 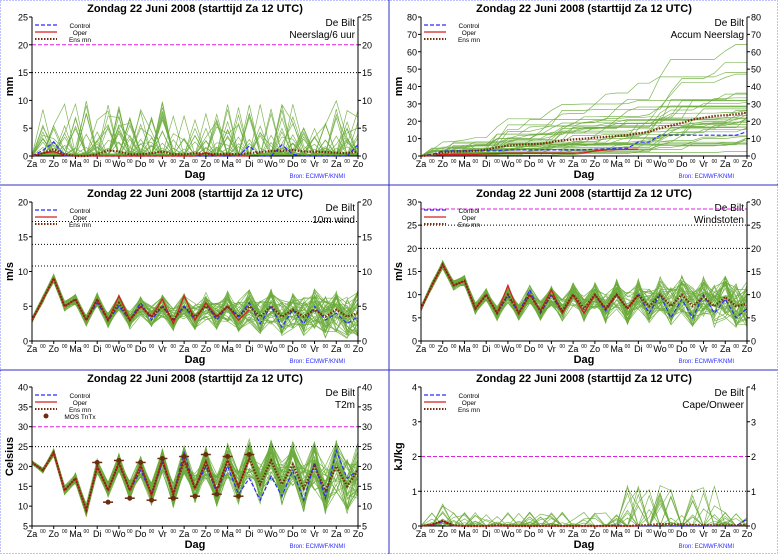 I want to click on y-tick-label-right: 80, so click(x=756, y=18).